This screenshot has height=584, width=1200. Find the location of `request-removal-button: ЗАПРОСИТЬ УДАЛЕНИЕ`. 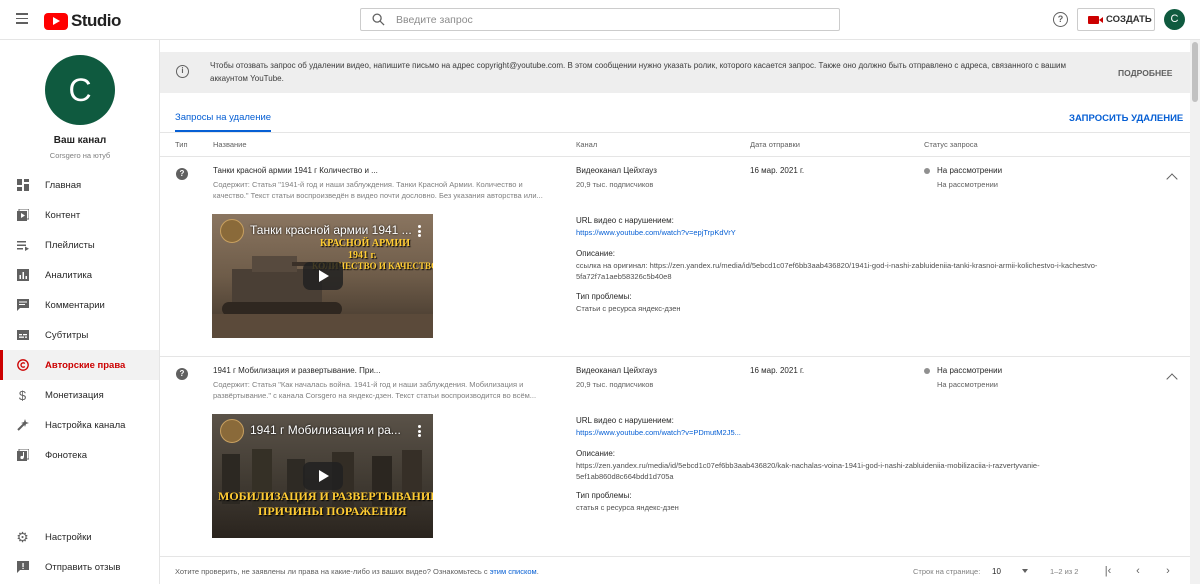

request-removal-button: ЗАПРОСИТЬ УДАЛЕНИЕ is located at coordinates (1126, 118).